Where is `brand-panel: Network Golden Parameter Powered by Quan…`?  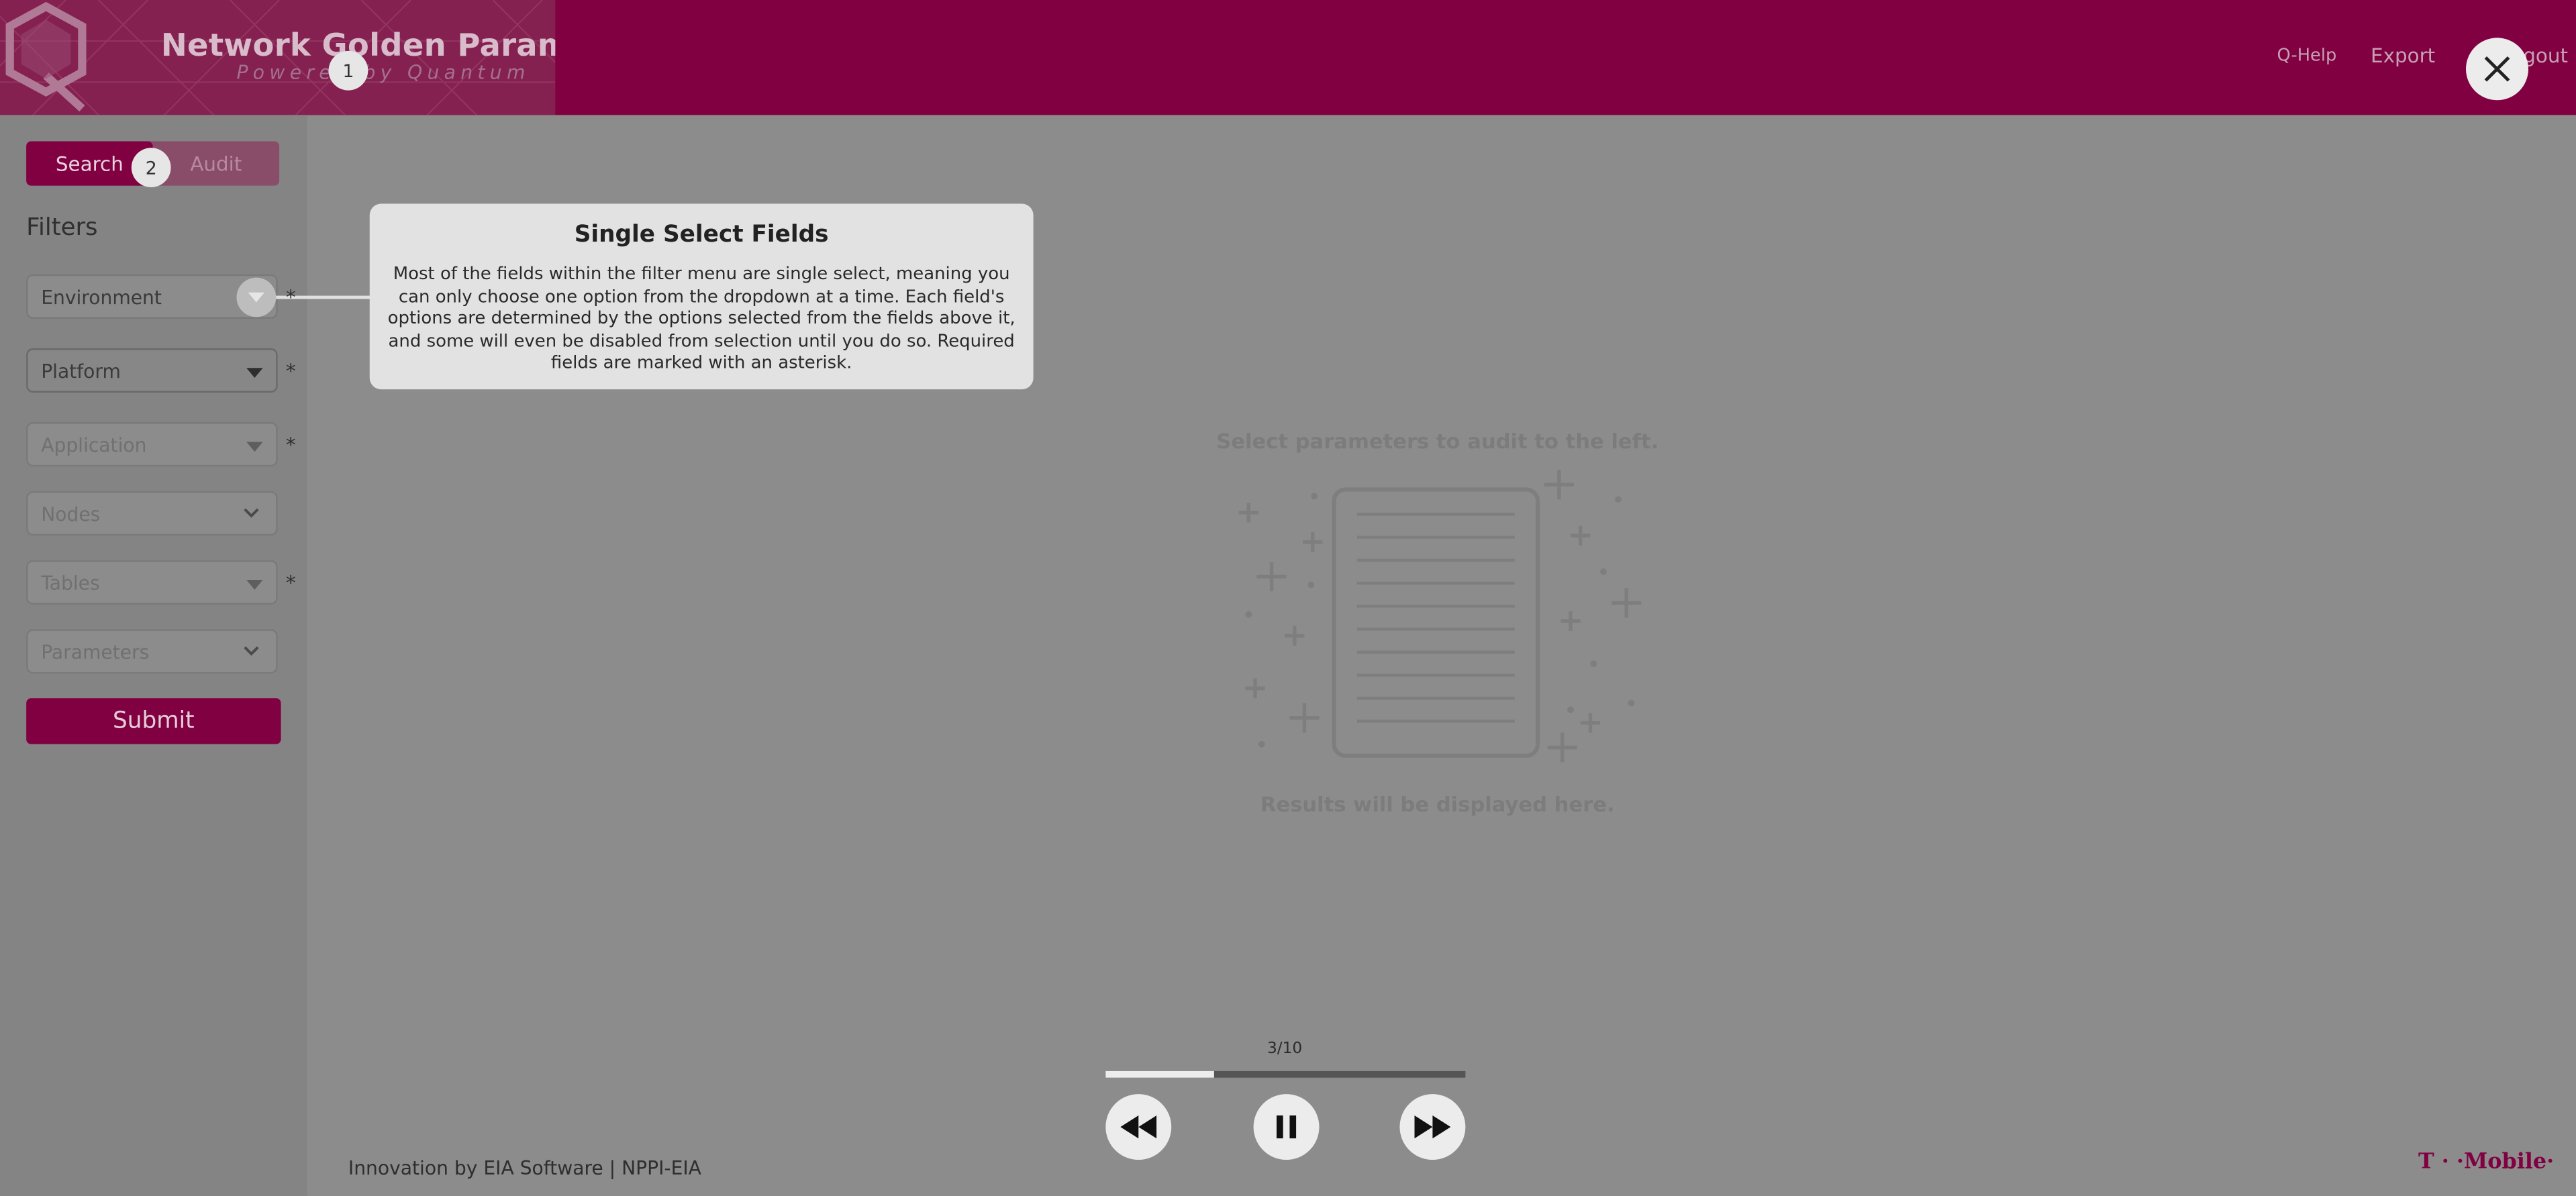
brand-panel: Network Golden Parameter Powered by Quan… is located at coordinates (278, 57).